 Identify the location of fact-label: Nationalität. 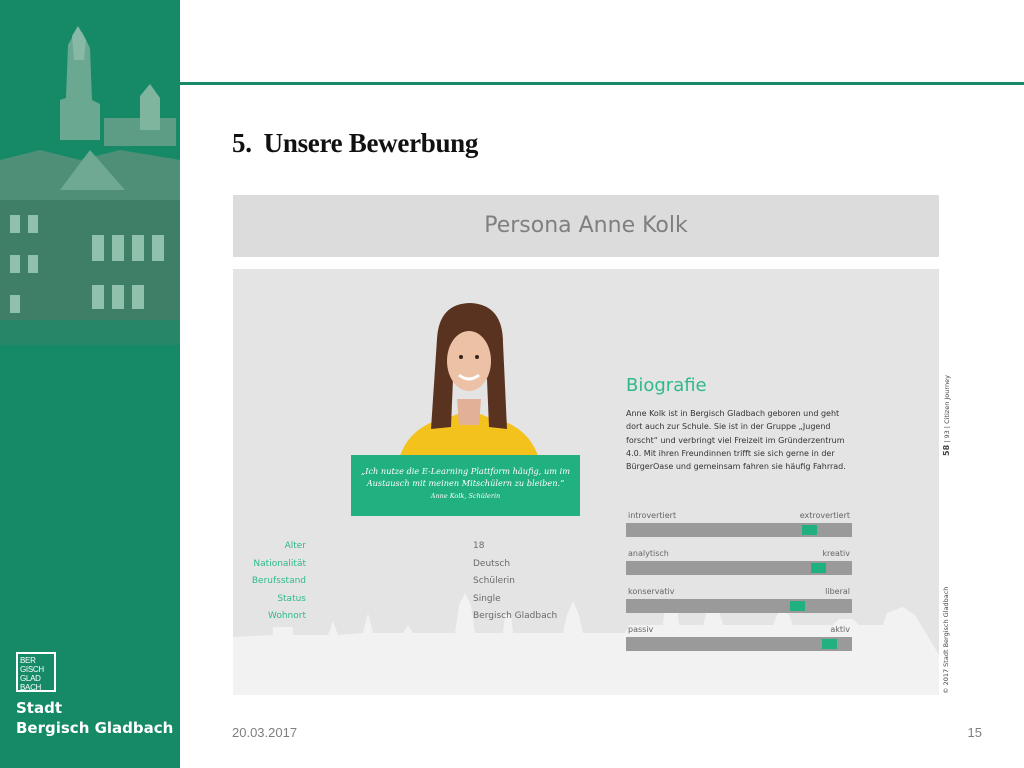
(279, 563).